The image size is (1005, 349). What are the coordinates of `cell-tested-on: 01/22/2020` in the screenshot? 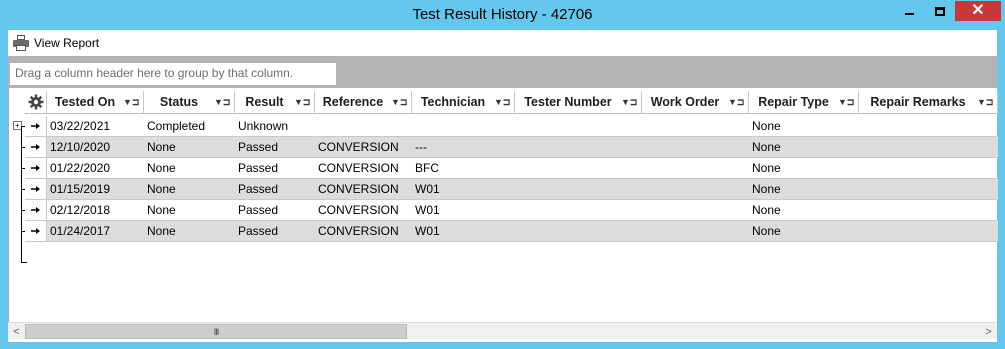 It's located at (95, 168).